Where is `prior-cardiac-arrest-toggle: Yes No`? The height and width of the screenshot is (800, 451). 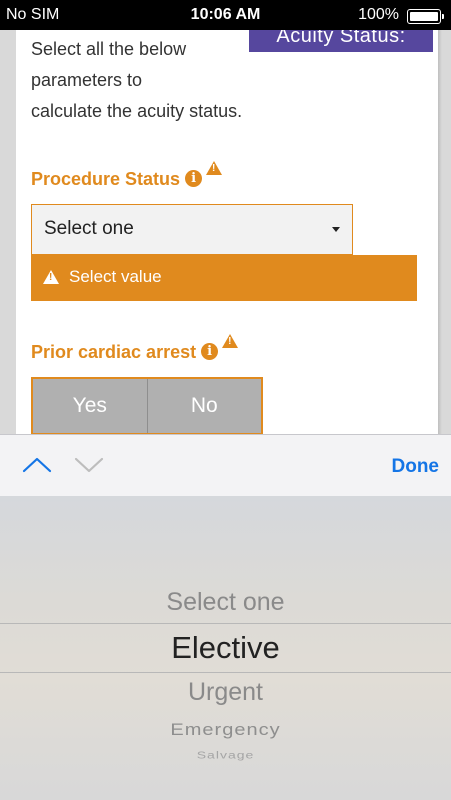 prior-cardiac-arrest-toggle: Yes No is located at coordinates (147, 405).